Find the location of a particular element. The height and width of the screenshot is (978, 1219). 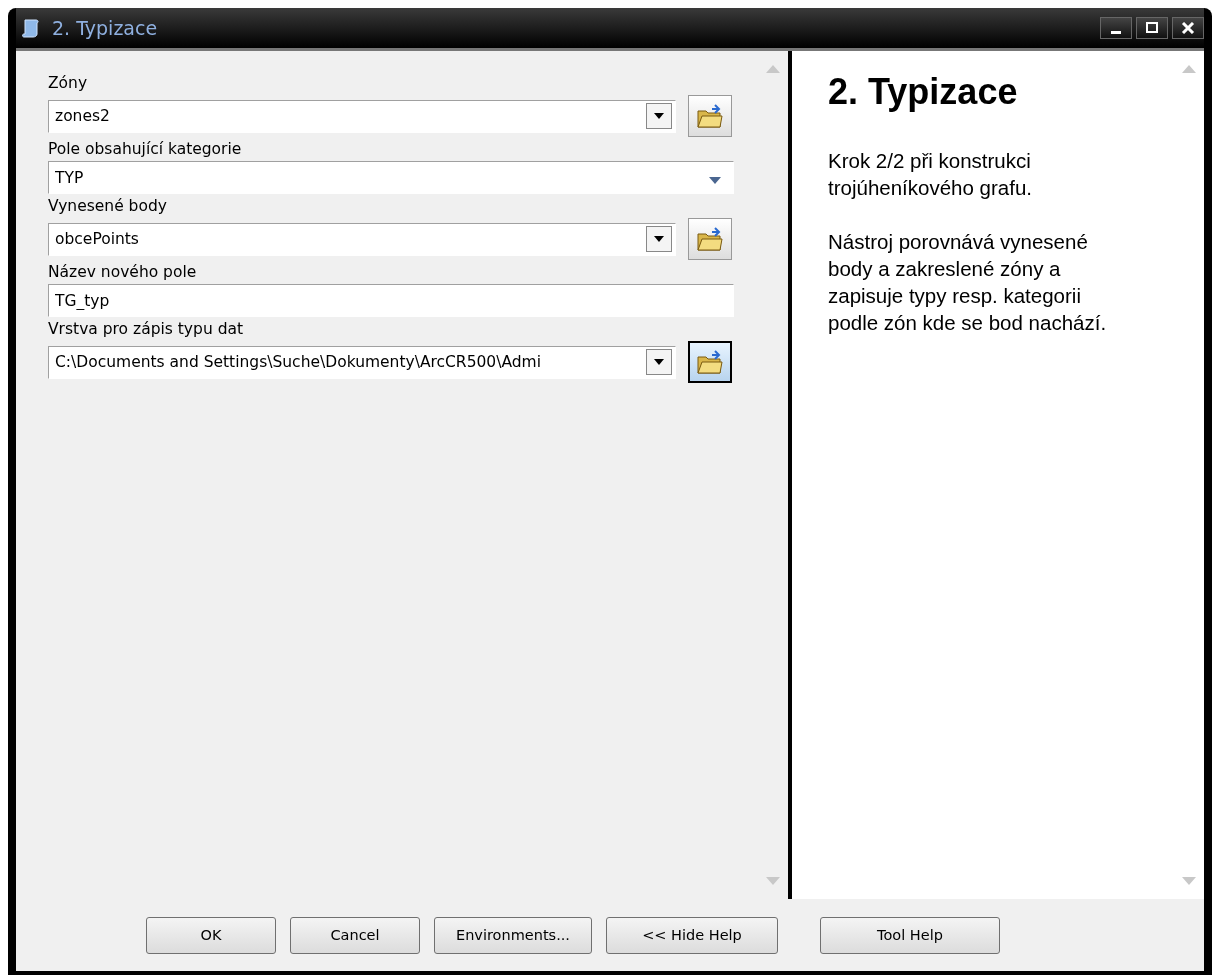

scroll-icon is located at coordinates (31, 28).